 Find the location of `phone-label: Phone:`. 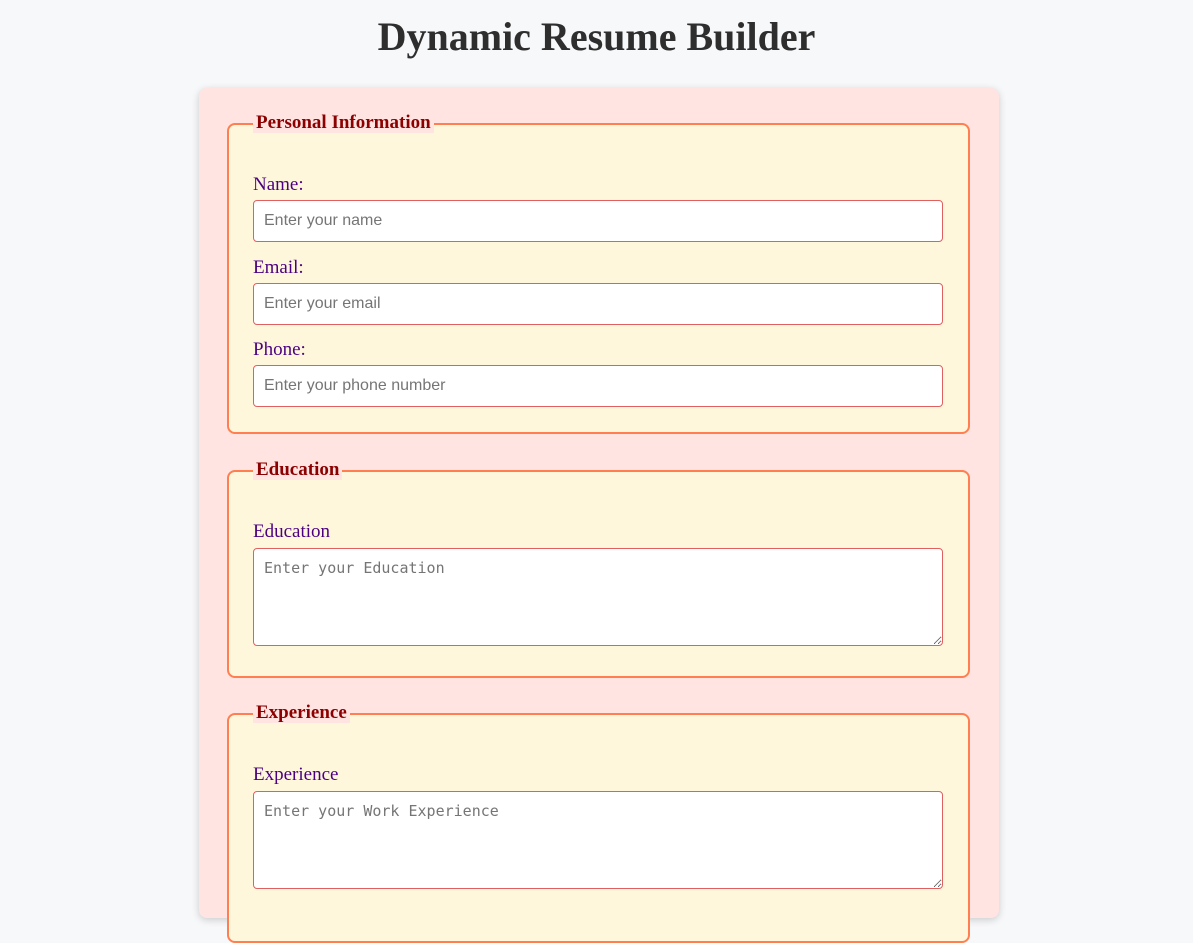

phone-label: Phone: is located at coordinates (279, 349).